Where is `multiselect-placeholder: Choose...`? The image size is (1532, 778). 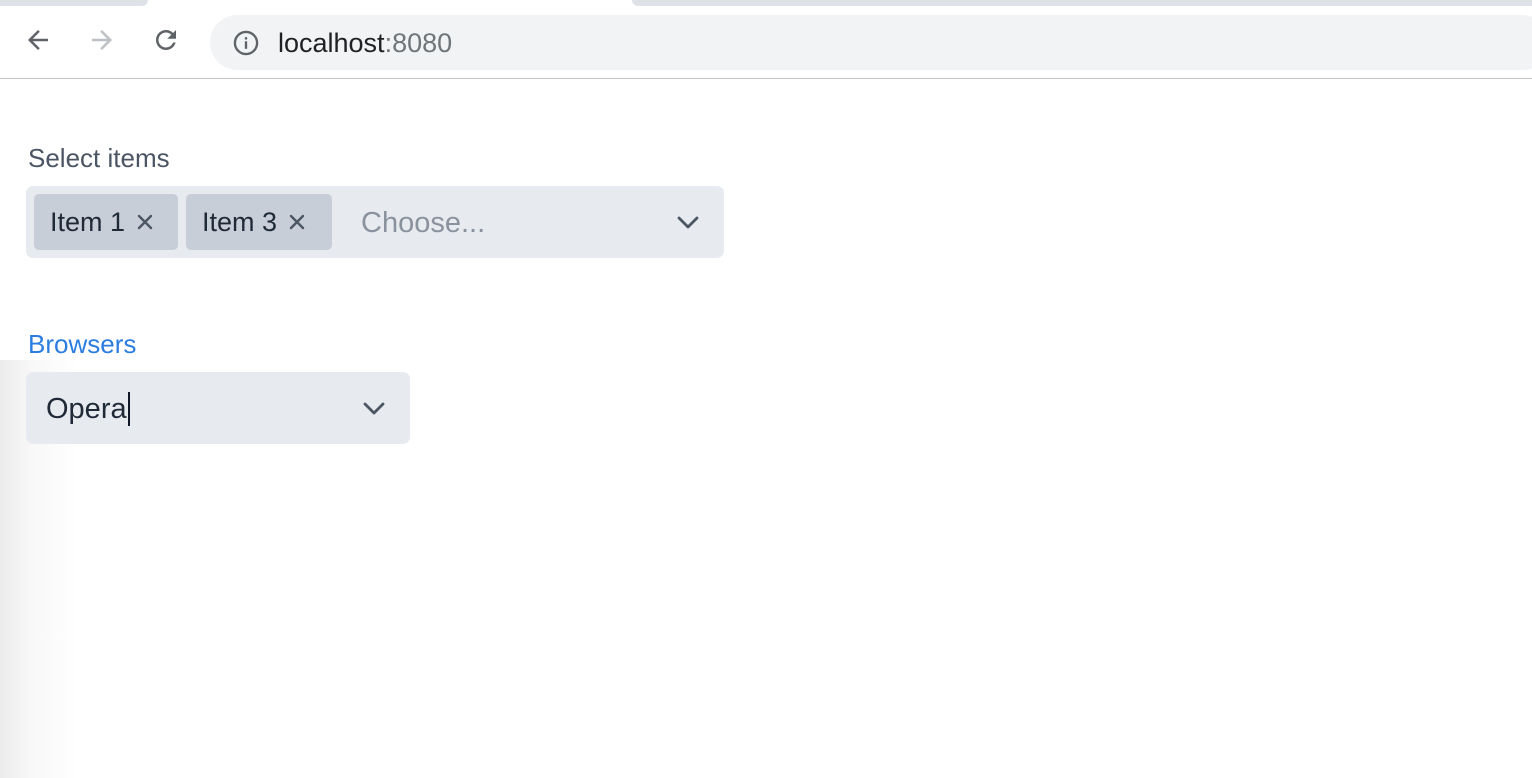 multiselect-placeholder: Choose... is located at coordinates (423, 223).